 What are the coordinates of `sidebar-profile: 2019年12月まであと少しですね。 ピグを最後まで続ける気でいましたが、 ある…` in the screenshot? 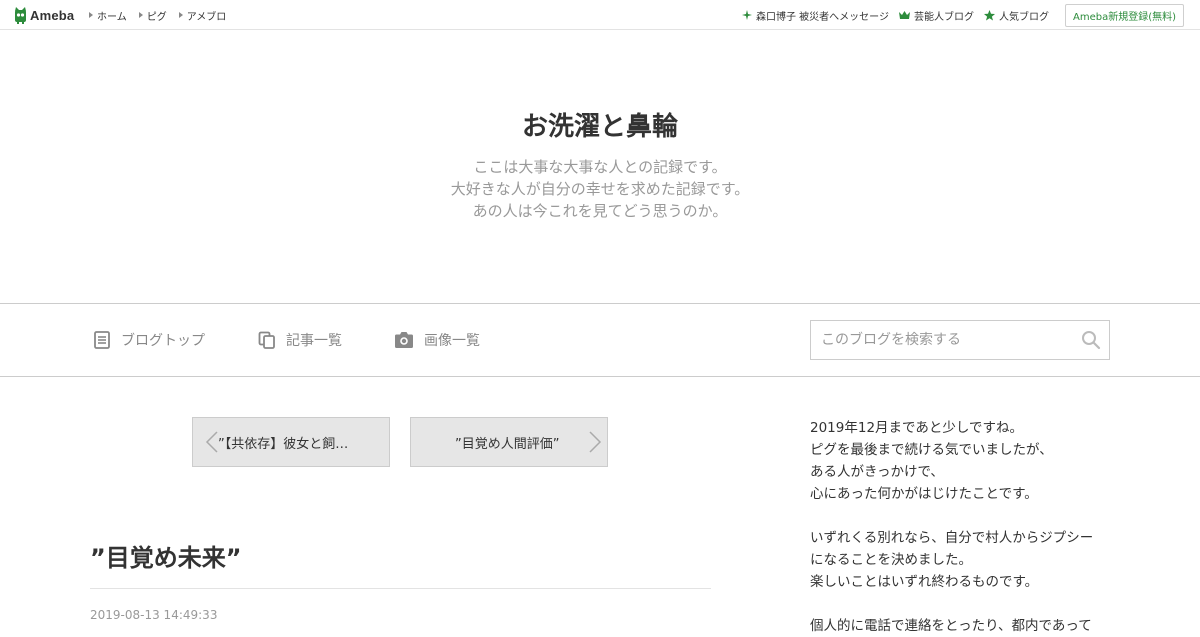 It's located at (965, 527).